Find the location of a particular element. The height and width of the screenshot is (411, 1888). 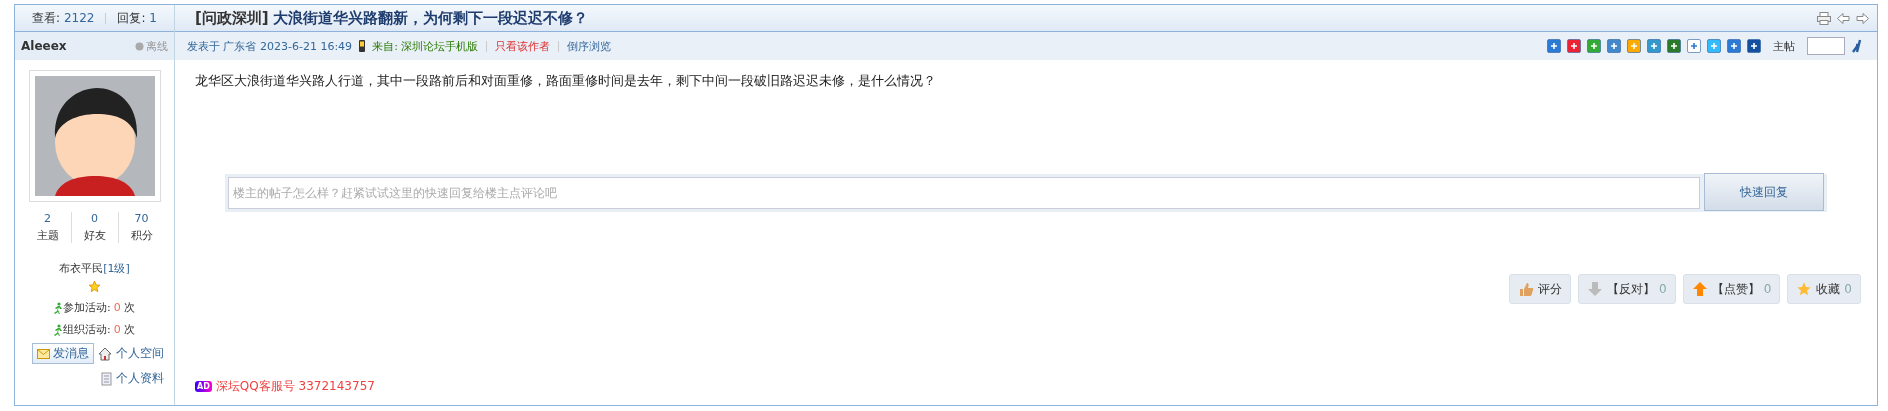

ad-link: 深坛QQ客服号 3372143757 is located at coordinates (295, 386).